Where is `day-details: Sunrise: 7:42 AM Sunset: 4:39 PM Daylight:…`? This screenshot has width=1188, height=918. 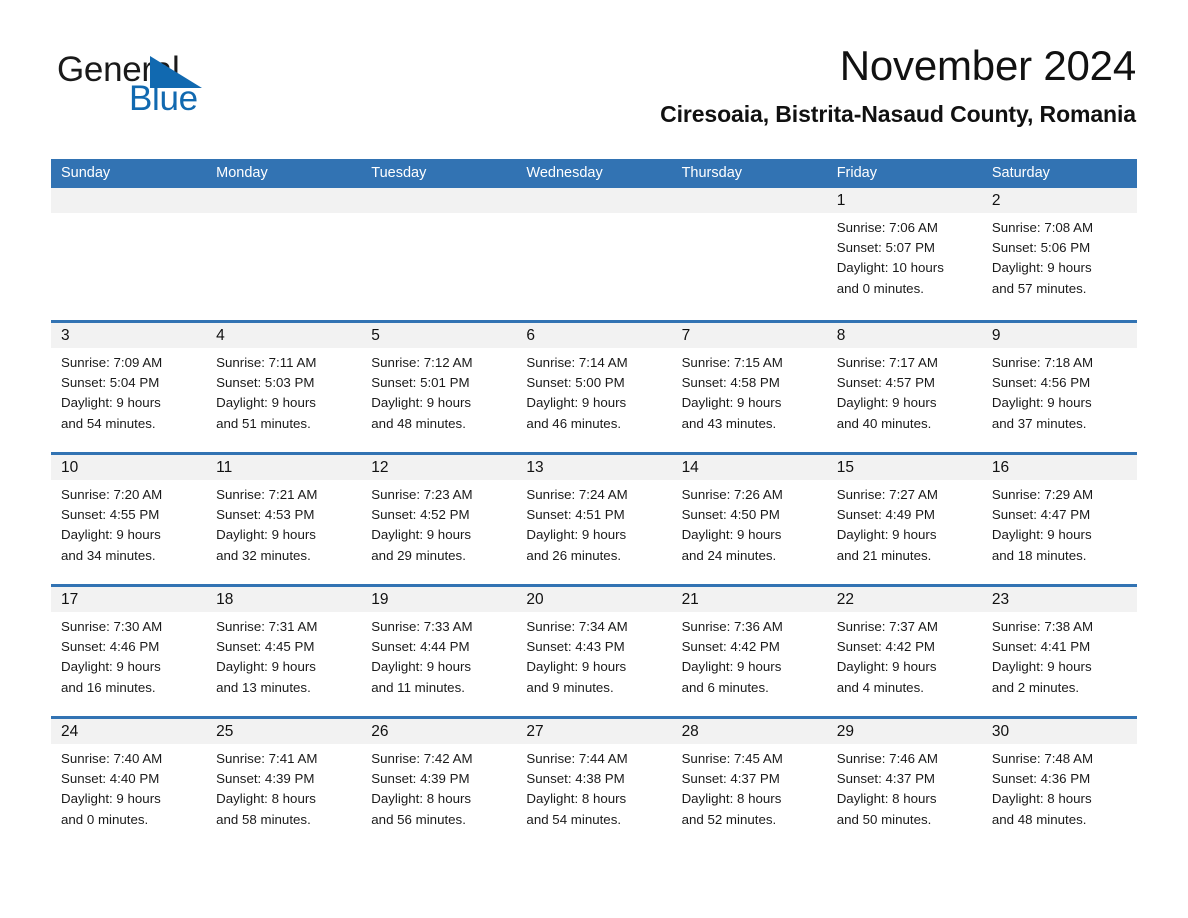 day-details: Sunrise: 7:42 AM Sunset: 4:39 PM Daylight:… is located at coordinates (438, 787).